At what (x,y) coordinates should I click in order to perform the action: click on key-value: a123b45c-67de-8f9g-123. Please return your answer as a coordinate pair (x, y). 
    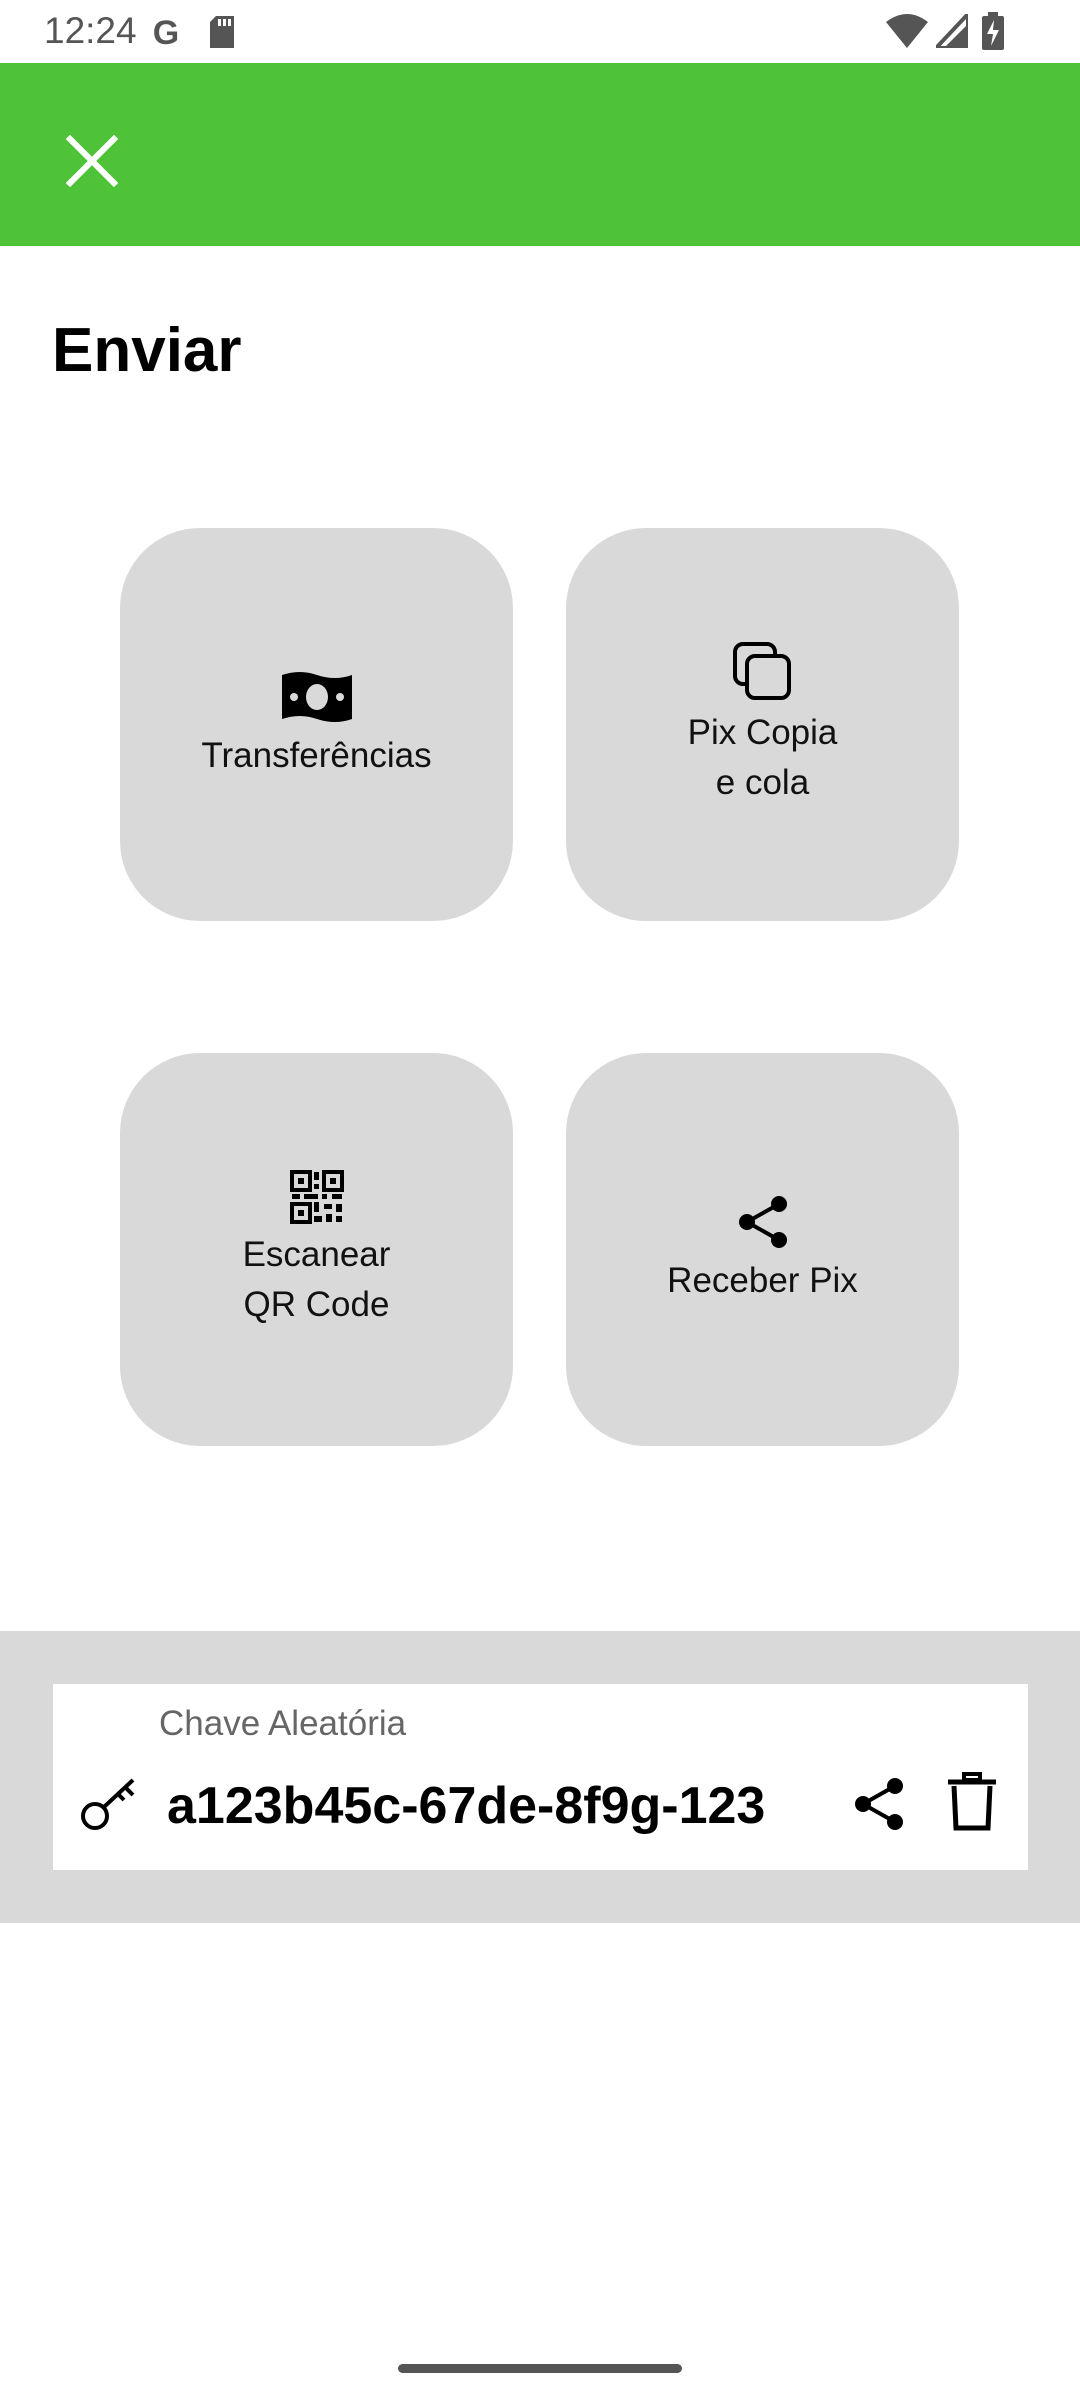
    Looking at the image, I should click on (466, 1806).